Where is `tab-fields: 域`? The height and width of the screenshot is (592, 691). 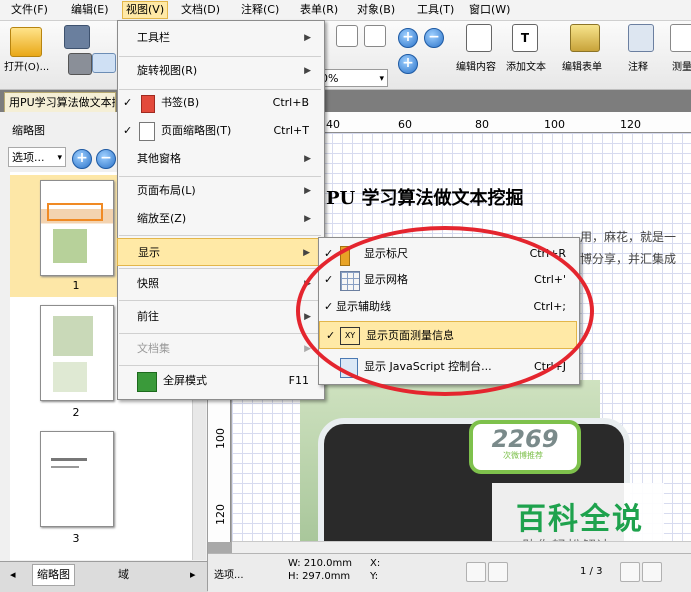 tab-fields: 域 is located at coordinates (123, 575).